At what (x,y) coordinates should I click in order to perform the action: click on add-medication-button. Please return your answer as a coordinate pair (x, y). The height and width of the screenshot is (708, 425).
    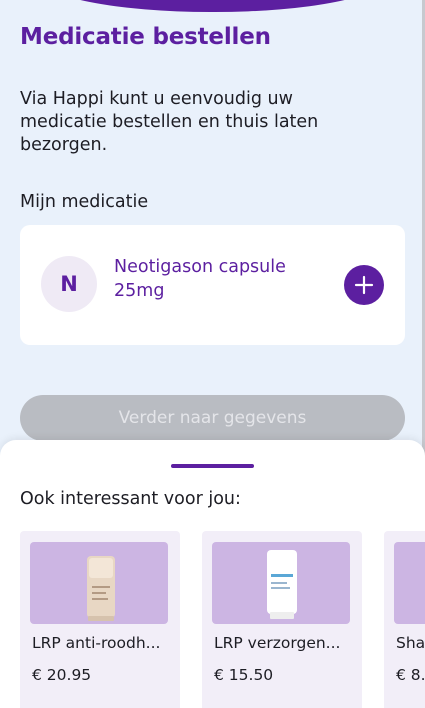
    Looking at the image, I should click on (364, 285).